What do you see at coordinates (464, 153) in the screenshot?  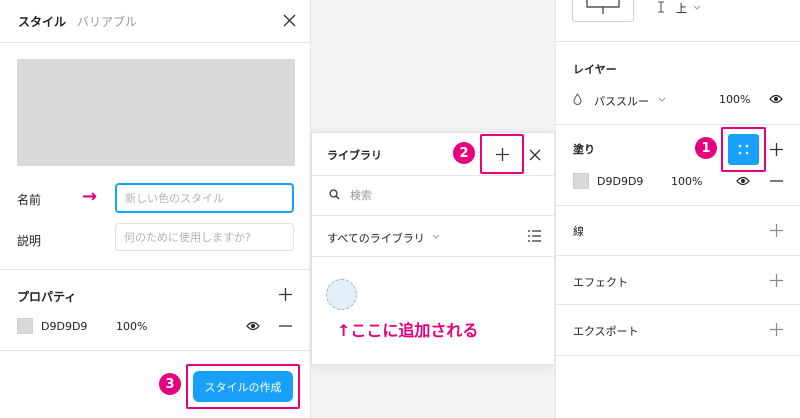 I see `step-badge-2: 2` at bounding box center [464, 153].